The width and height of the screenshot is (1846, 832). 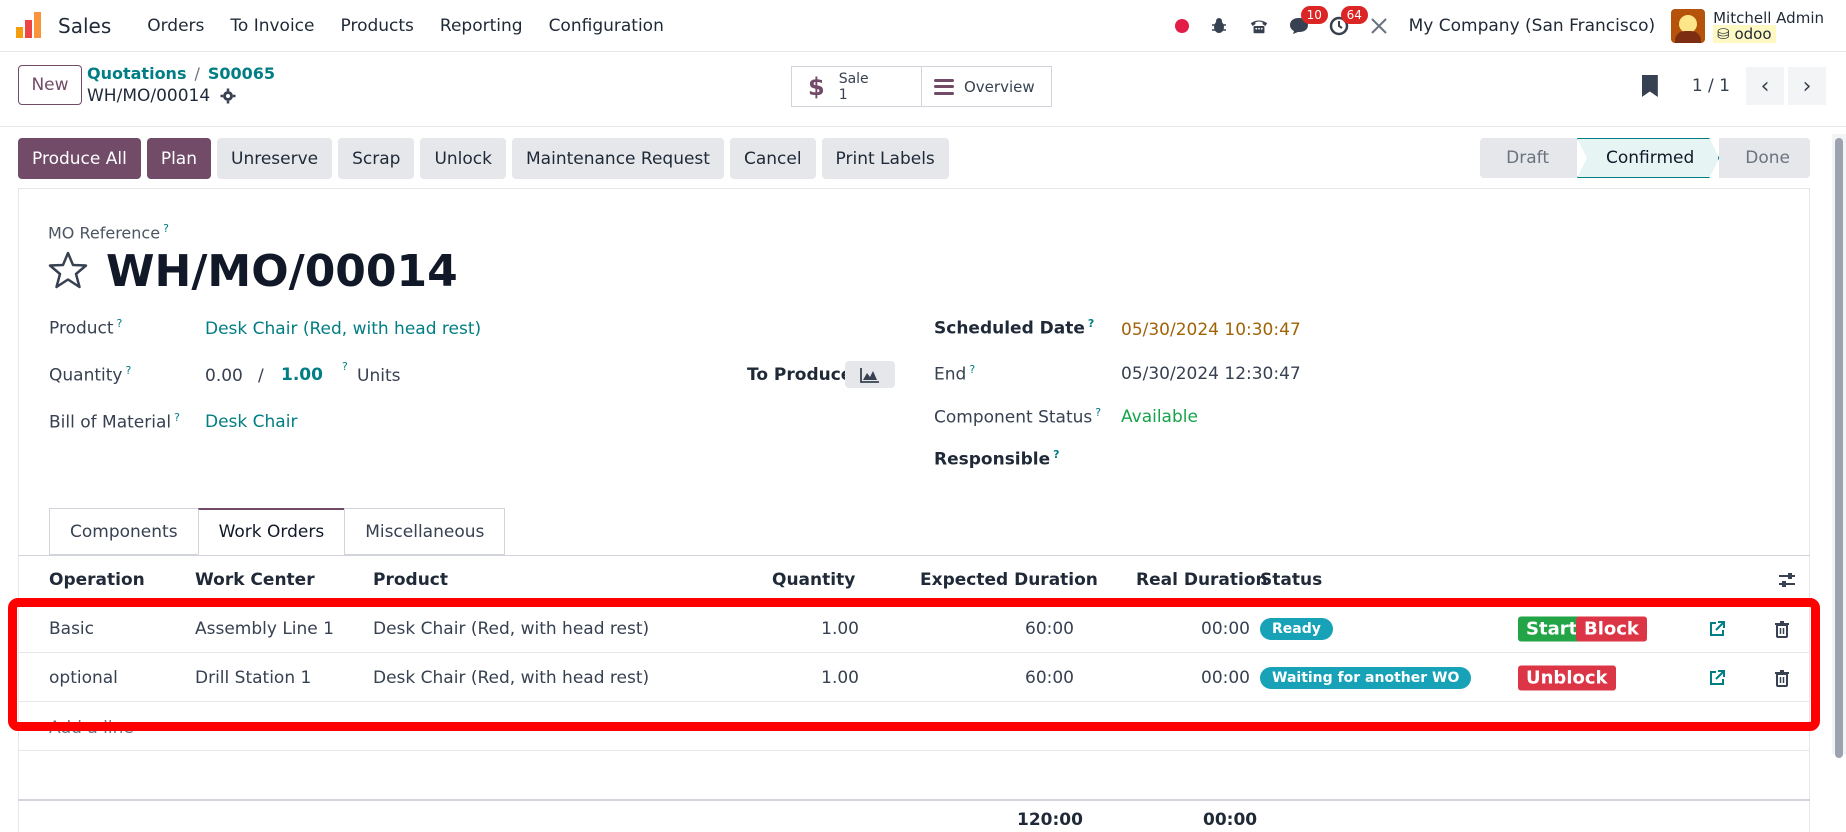 What do you see at coordinates (1528, 158) in the screenshot?
I see `stage-draft: Draft` at bounding box center [1528, 158].